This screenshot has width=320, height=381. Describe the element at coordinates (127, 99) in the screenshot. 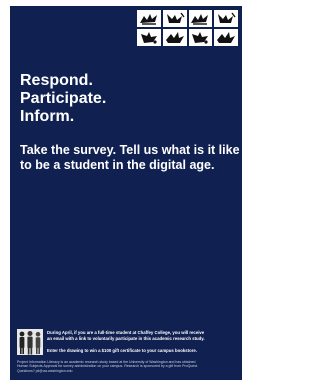

I see `headline: Respond. Participate. Inform.` at that location.